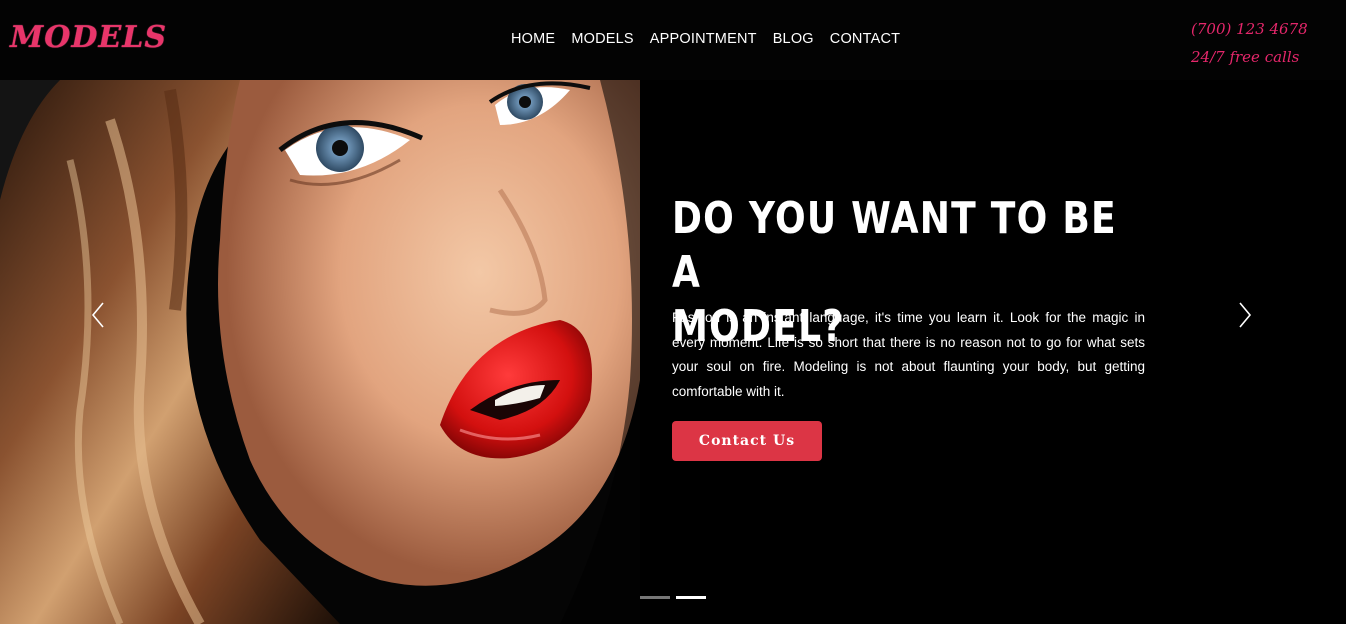 This screenshot has width=1346, height=624. Describe the element at coordinates (533, 39) in the screenshot. I see `nav-home: HOME` at that location.